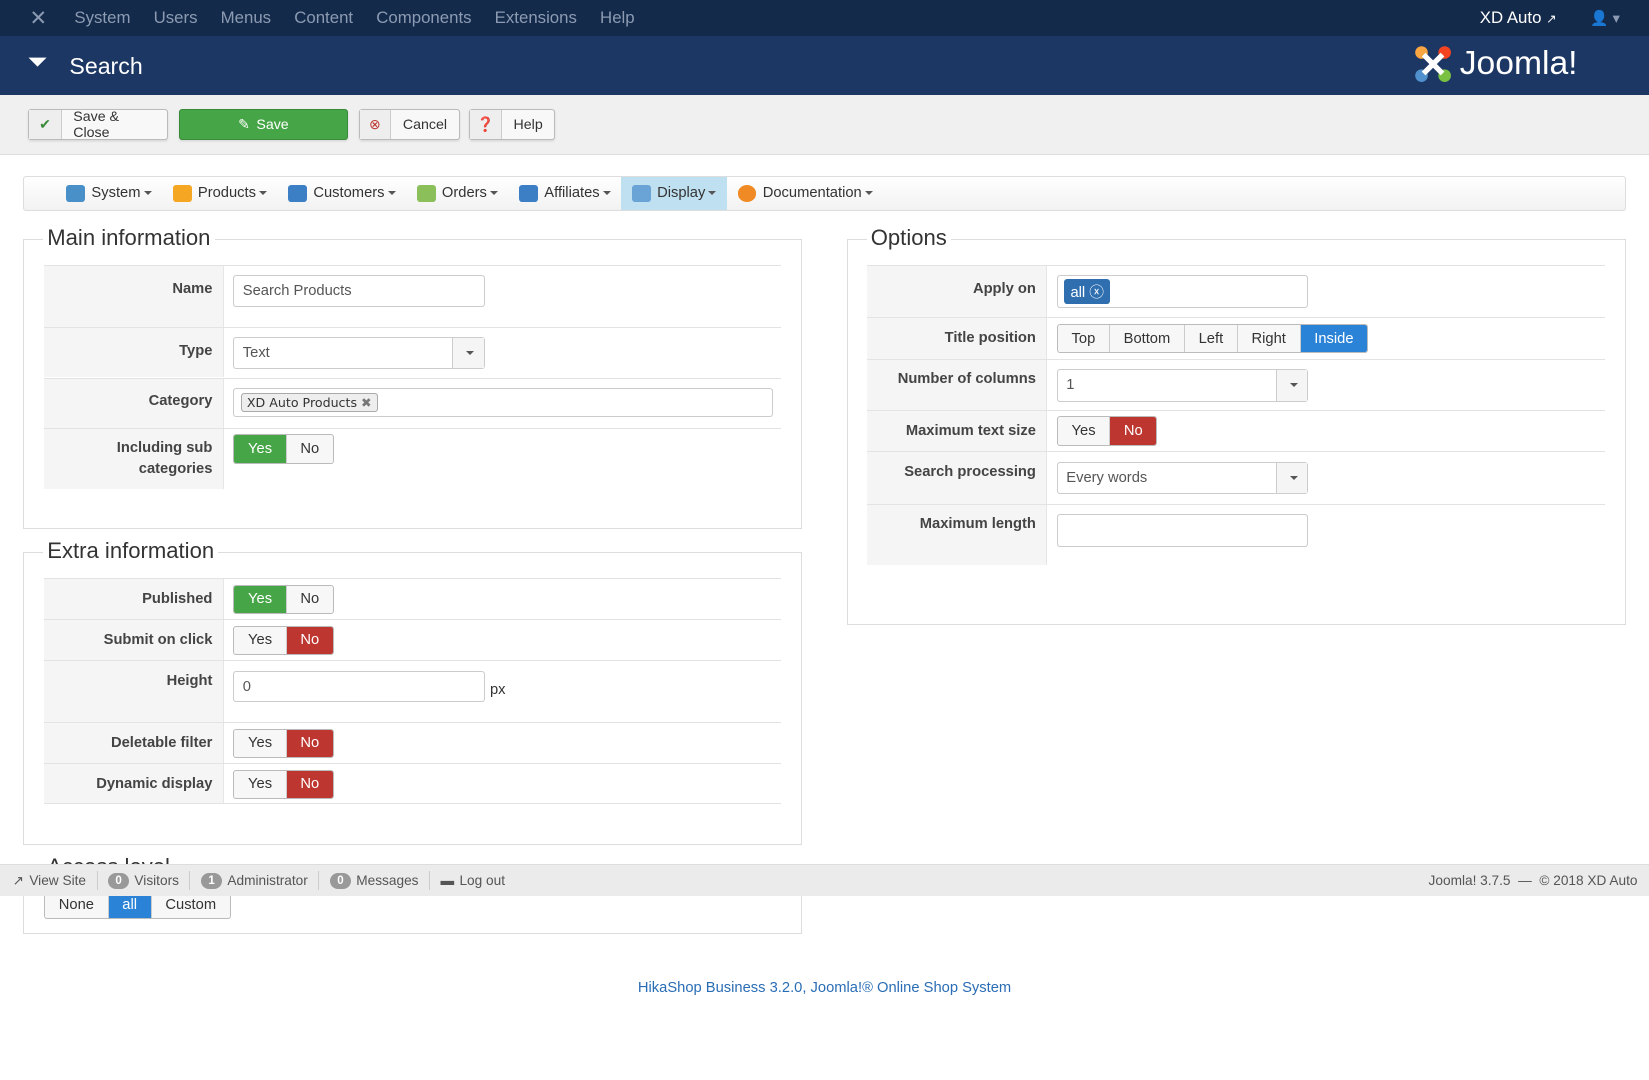 The width and height of the screenshot is (1649, 1080). Describe the element at coordinates (957, 534) in the screenshot. I see `max-length-label: Maximum length` at that location.